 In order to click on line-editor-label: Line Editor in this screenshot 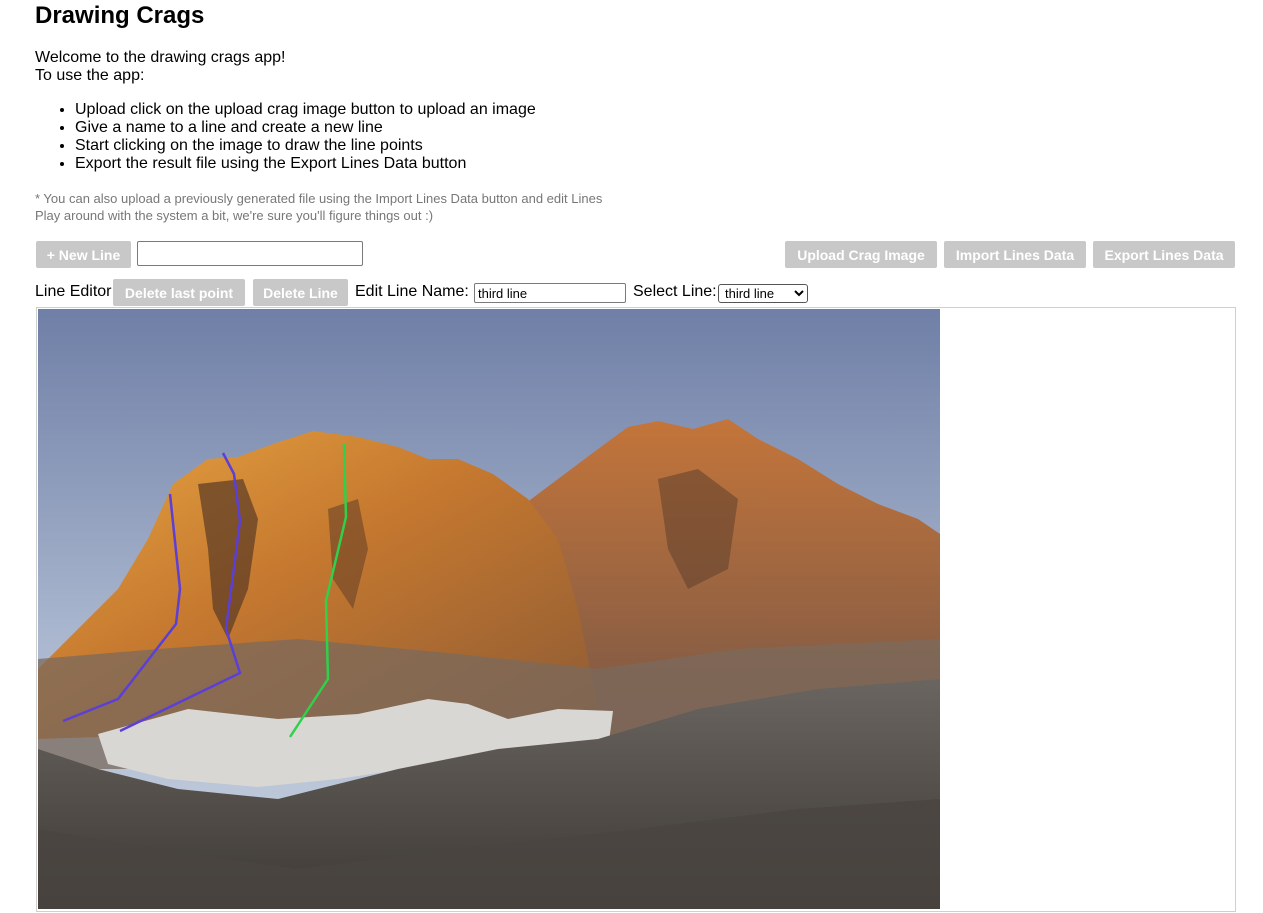, I will do `click(73, 291)`.